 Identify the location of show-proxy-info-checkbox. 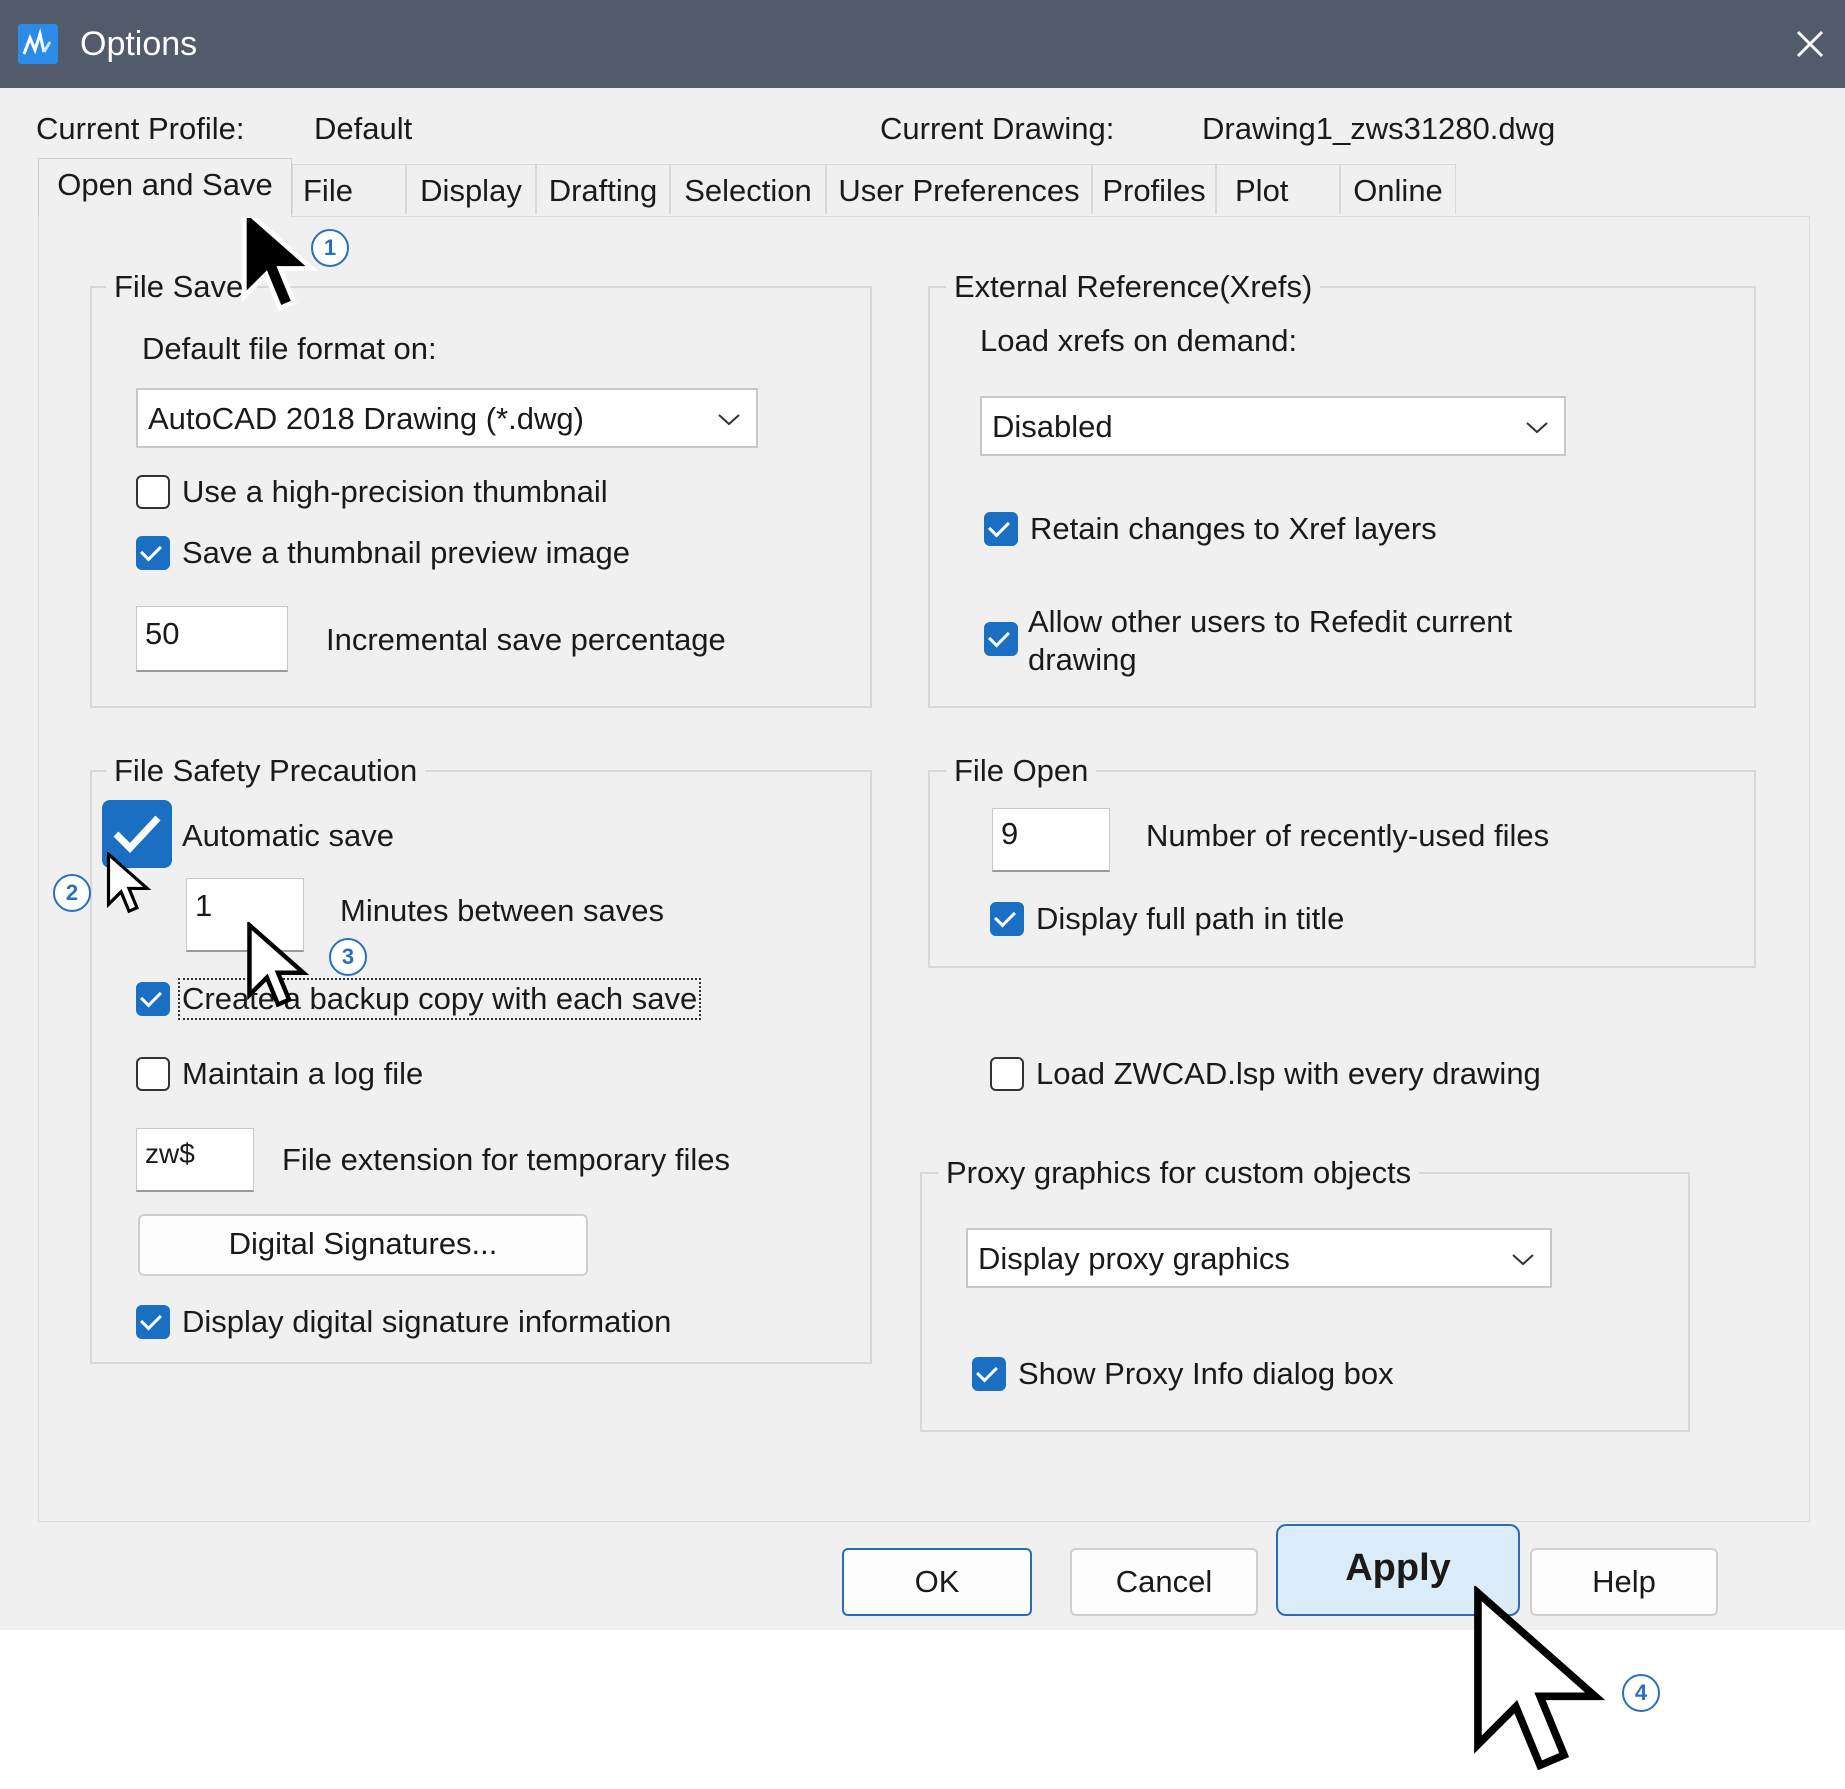
(989, 1374).